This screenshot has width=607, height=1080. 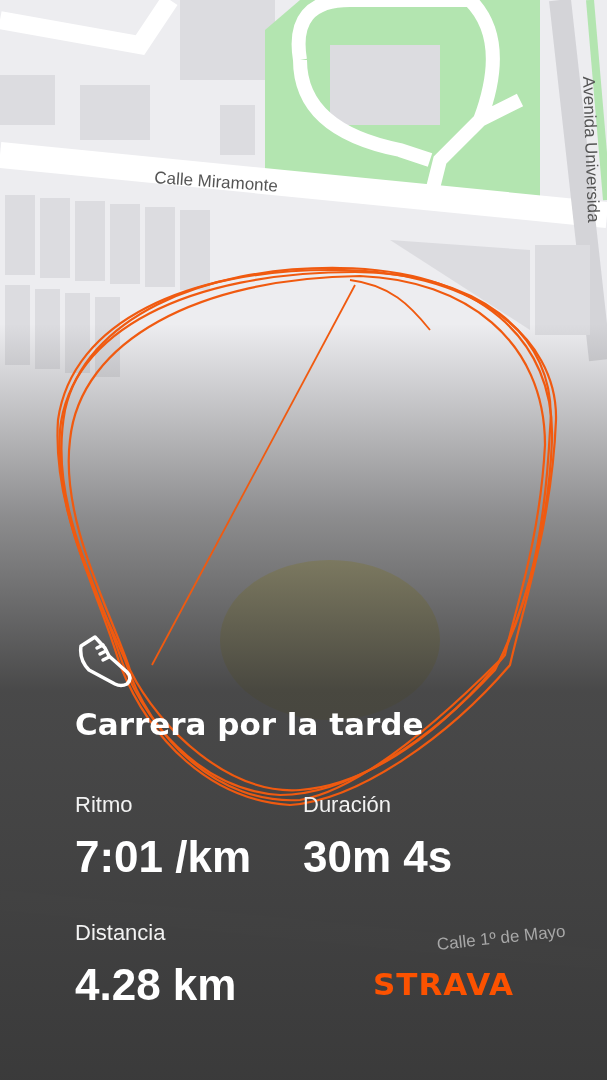 What do you see at coordinates (378, 857) in the screenshot?
I see `stat-value: 30m 4s` at bounding box center [378, 857].